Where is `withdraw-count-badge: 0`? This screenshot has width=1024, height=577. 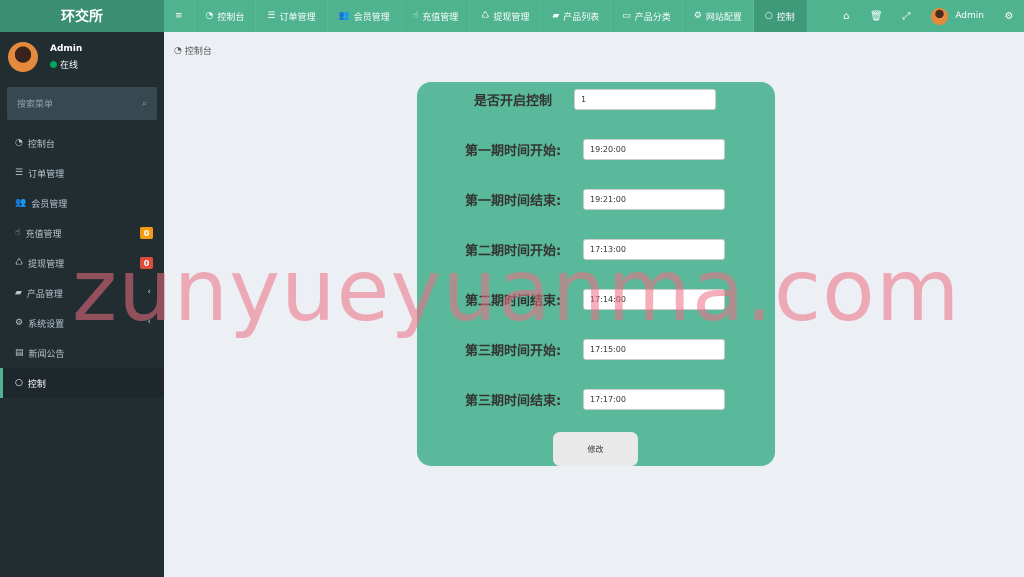
withdraw-count-badge: 0 is located at coordinates (146, 263).